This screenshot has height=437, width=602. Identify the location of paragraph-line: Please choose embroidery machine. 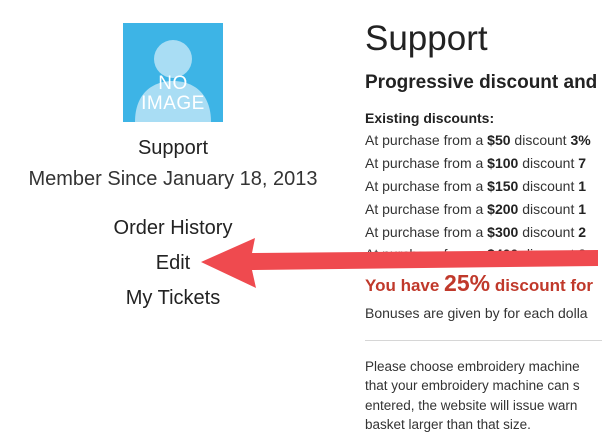
(472, 366).